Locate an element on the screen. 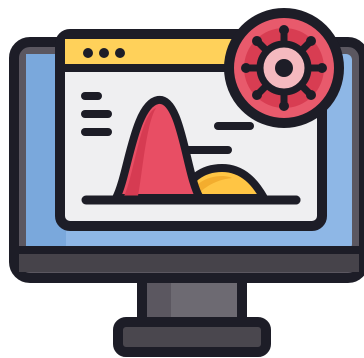 The width and height of the screenshot is (364, 358). monitor-base is located at coordinates (192, 337).